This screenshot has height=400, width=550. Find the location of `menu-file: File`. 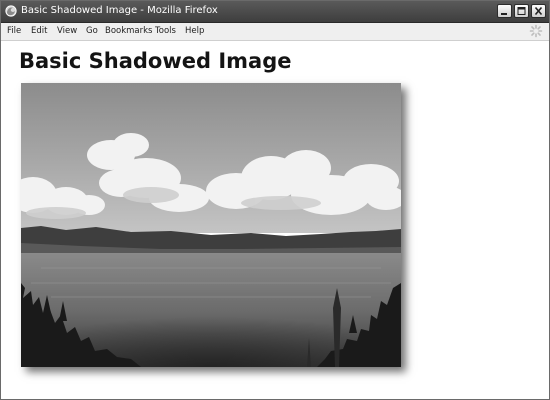

menu-file: File is located at coordinates (14, 31).